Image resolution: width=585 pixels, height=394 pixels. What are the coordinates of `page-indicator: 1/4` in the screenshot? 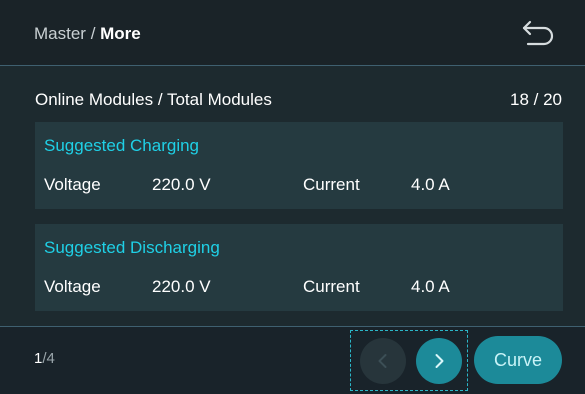 It's located at (44, 358).